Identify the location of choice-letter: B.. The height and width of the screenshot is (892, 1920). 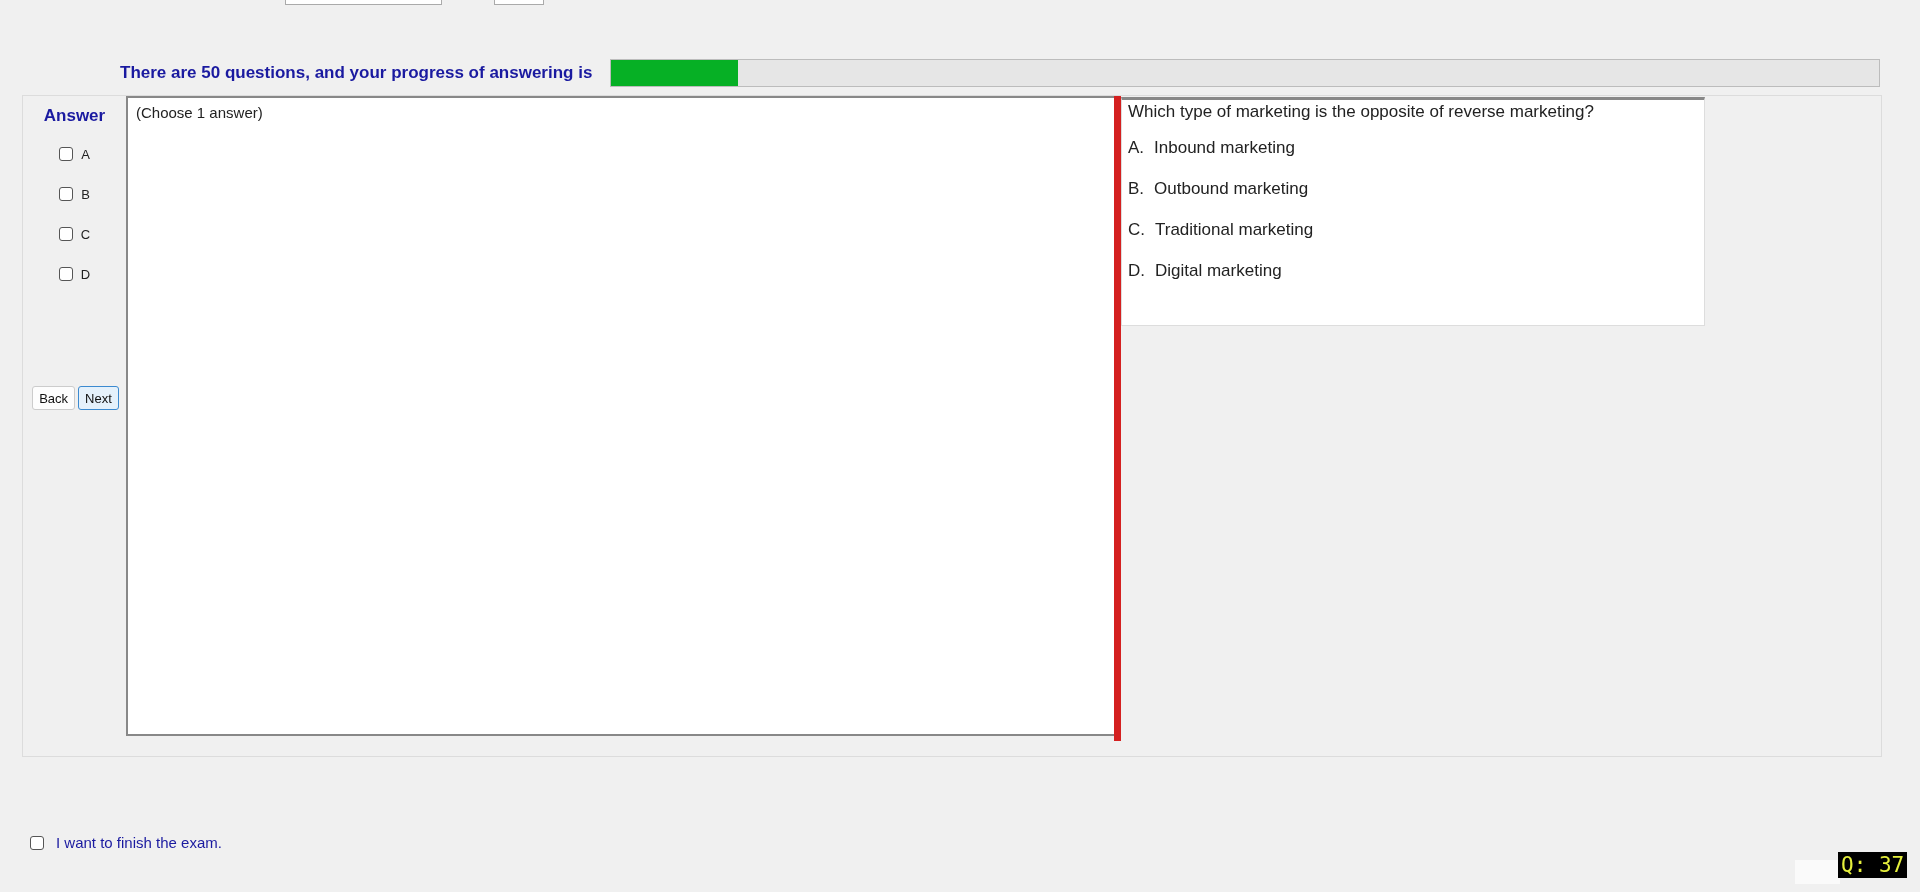
(1136, 189).